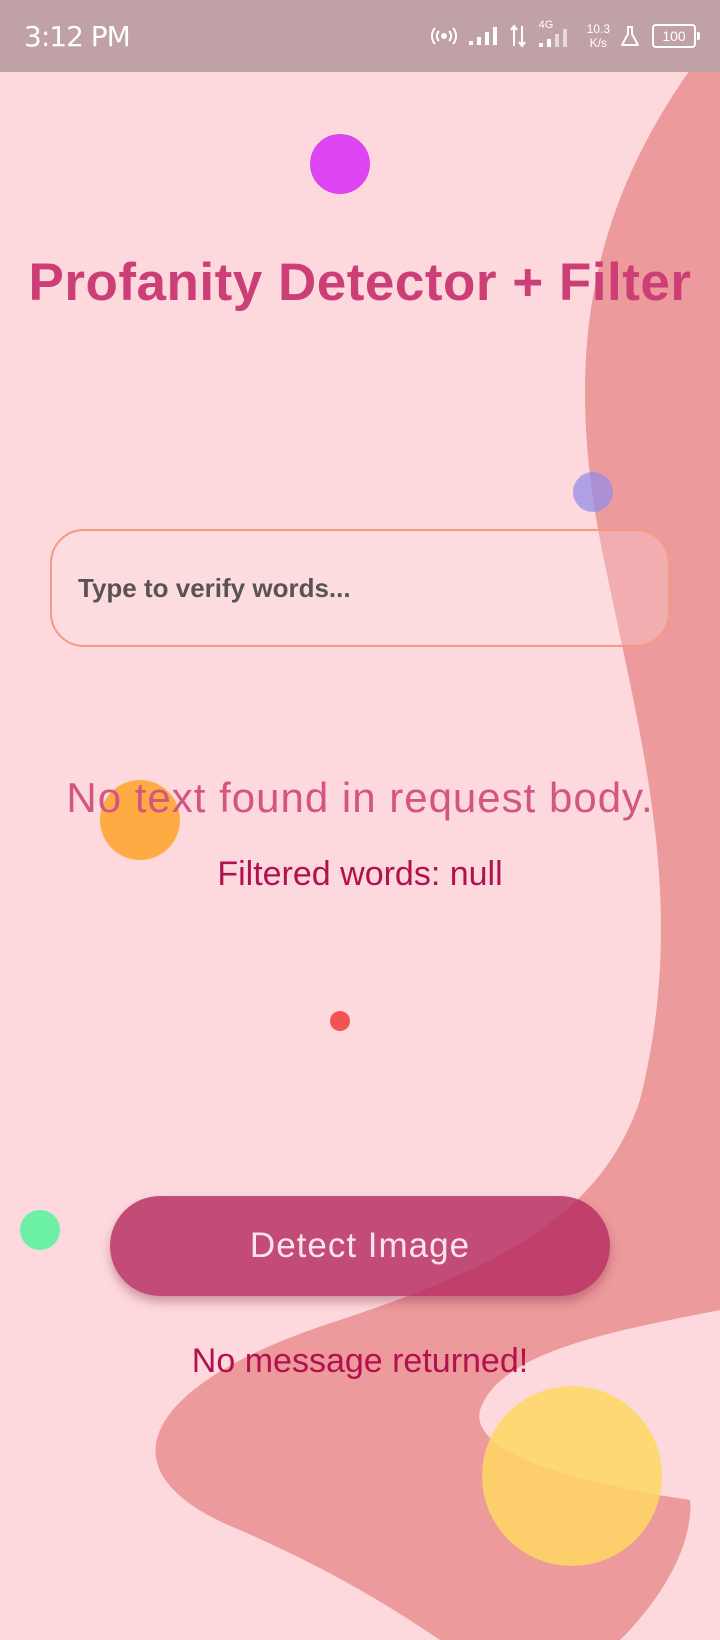 This screenshot has width=720, height=1640. I want to click on decor-circle-green, so click(40, 1230).